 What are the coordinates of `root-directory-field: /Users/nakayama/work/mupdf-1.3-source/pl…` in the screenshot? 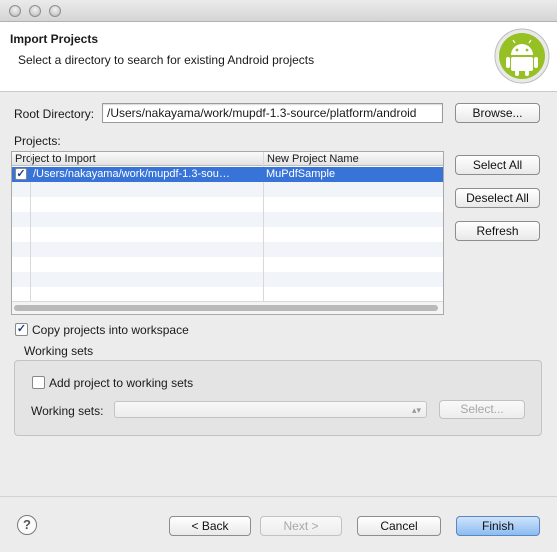 It's located at (272, 113).